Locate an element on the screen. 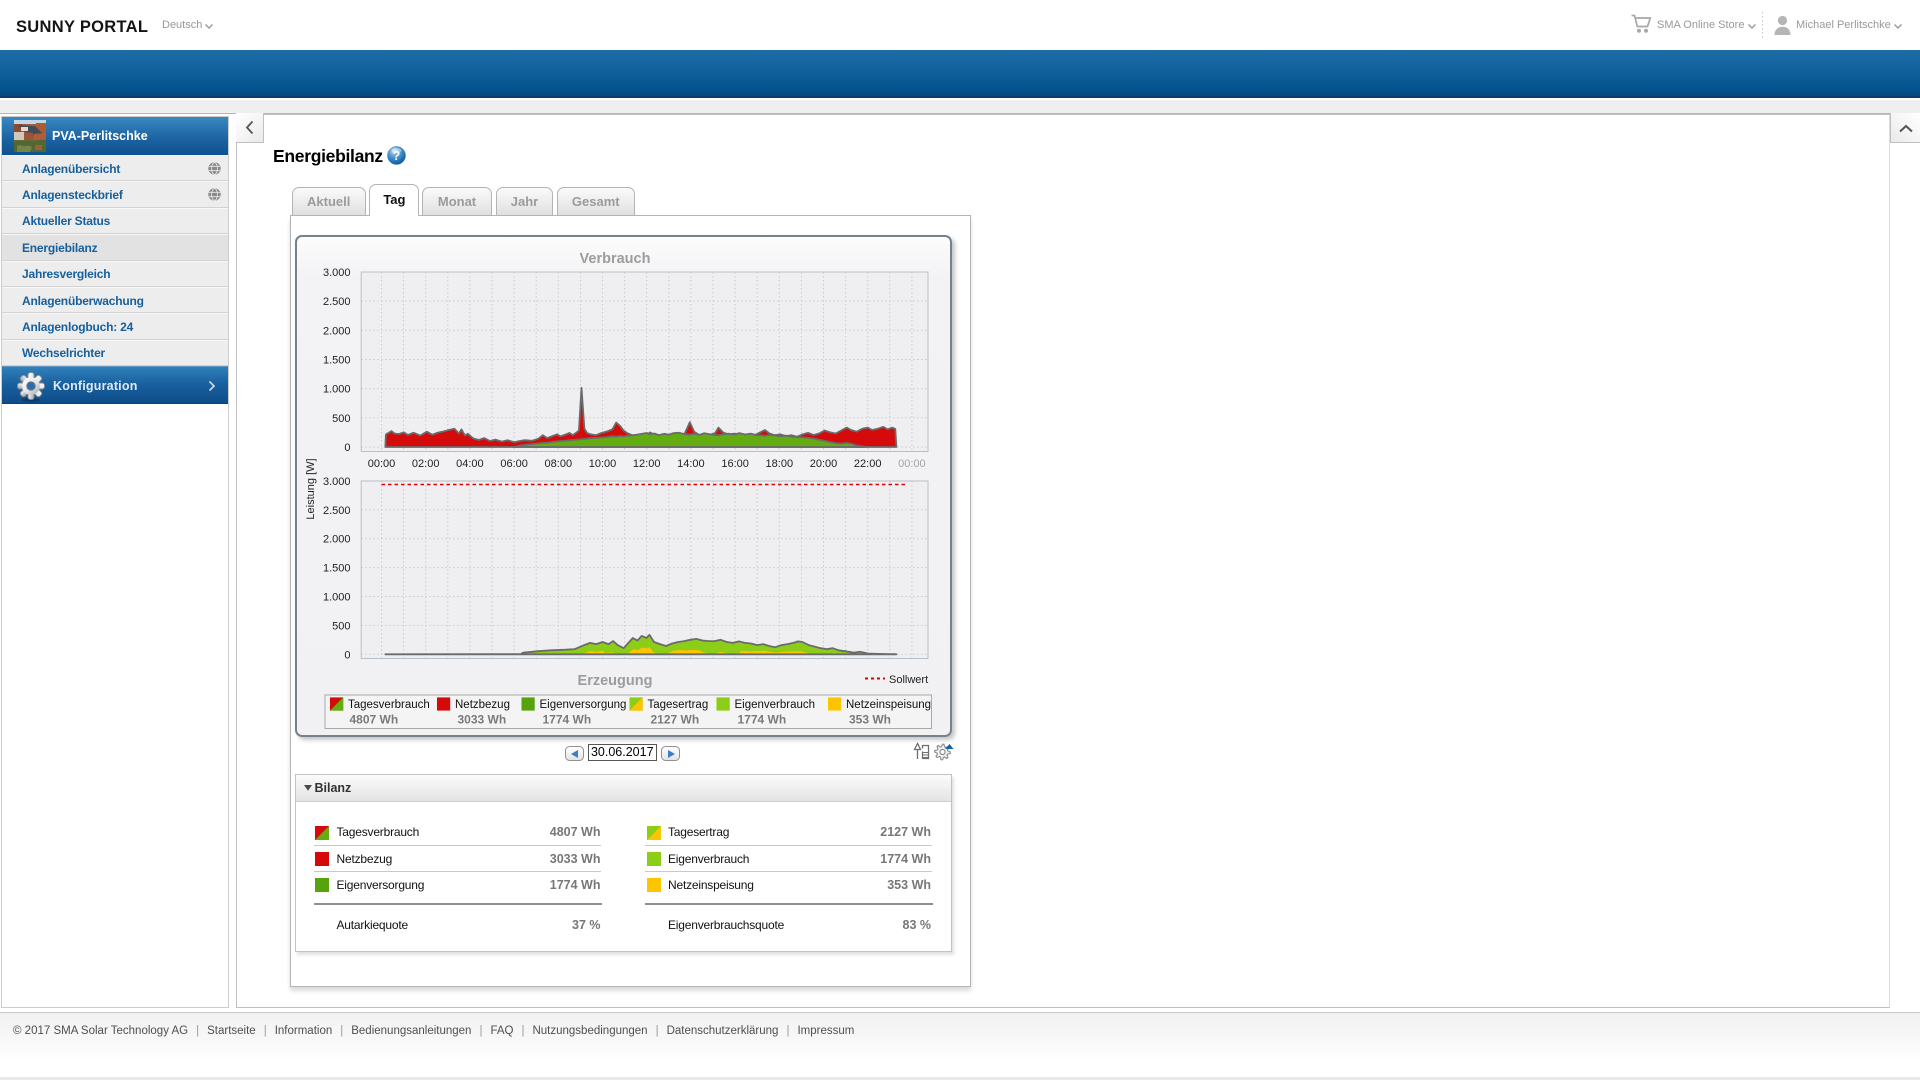 Image resolution: width=1920 pixels, height=1080 pixels. svg-text: 2127 Wh is located at coordinates (674, 720).